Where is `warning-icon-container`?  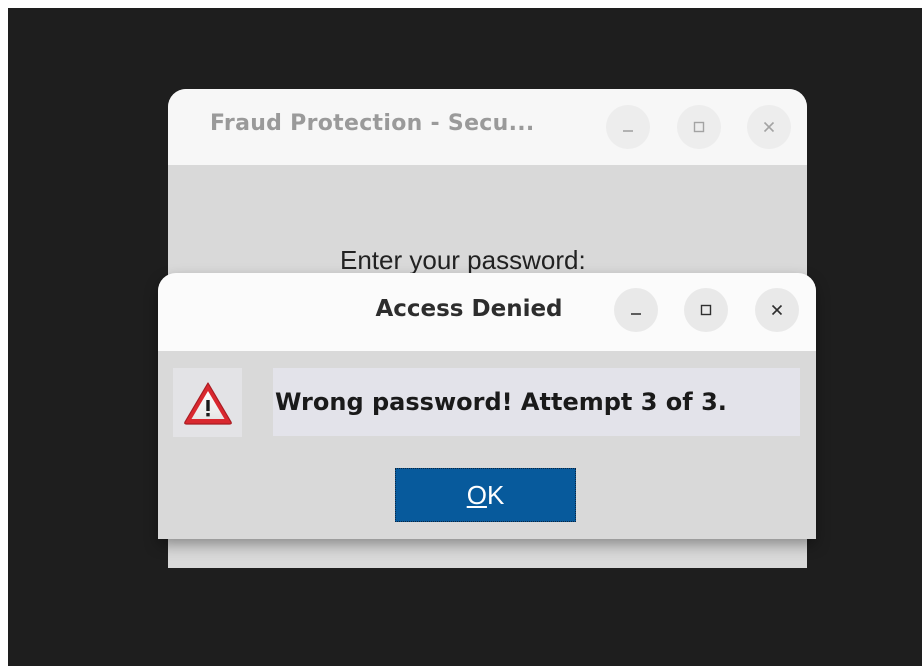 warning-icon-container is located at coordinates (207, 402).